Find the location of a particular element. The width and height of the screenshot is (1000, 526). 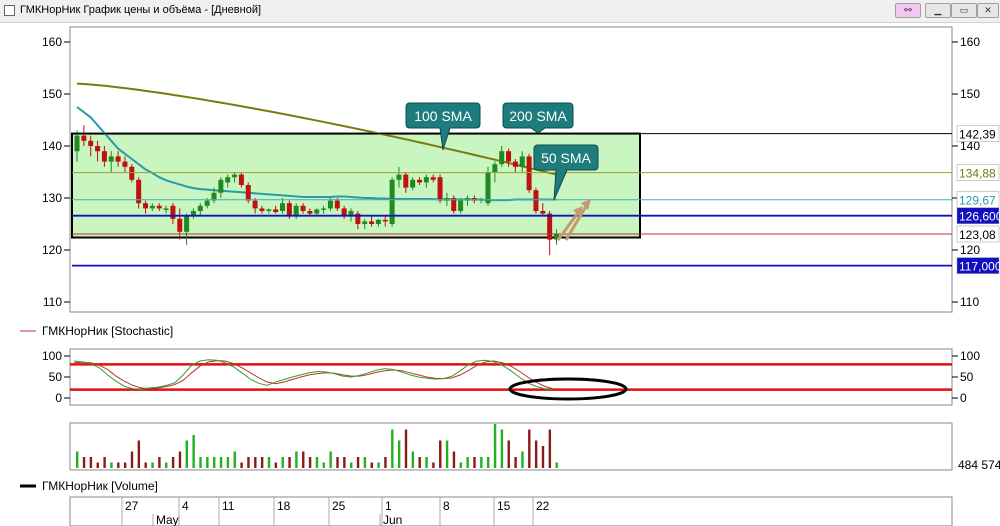

y-tick-label-left: 160 is located at coordinates (52, 42).